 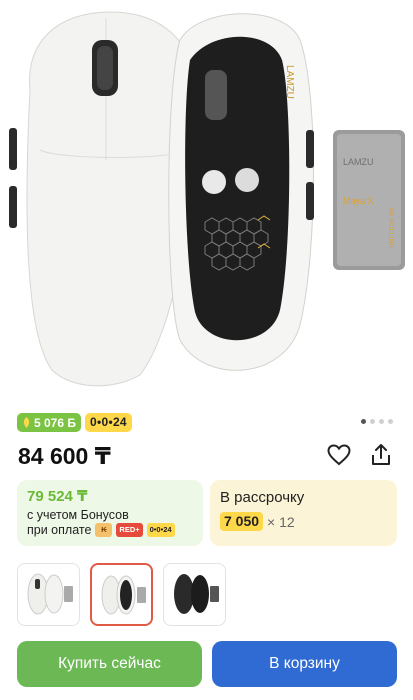 What do you see at coordinates (303, 521) in the screenshot?
I see `installment-row: 7 050 × 12` at bounding box center [303, 521].